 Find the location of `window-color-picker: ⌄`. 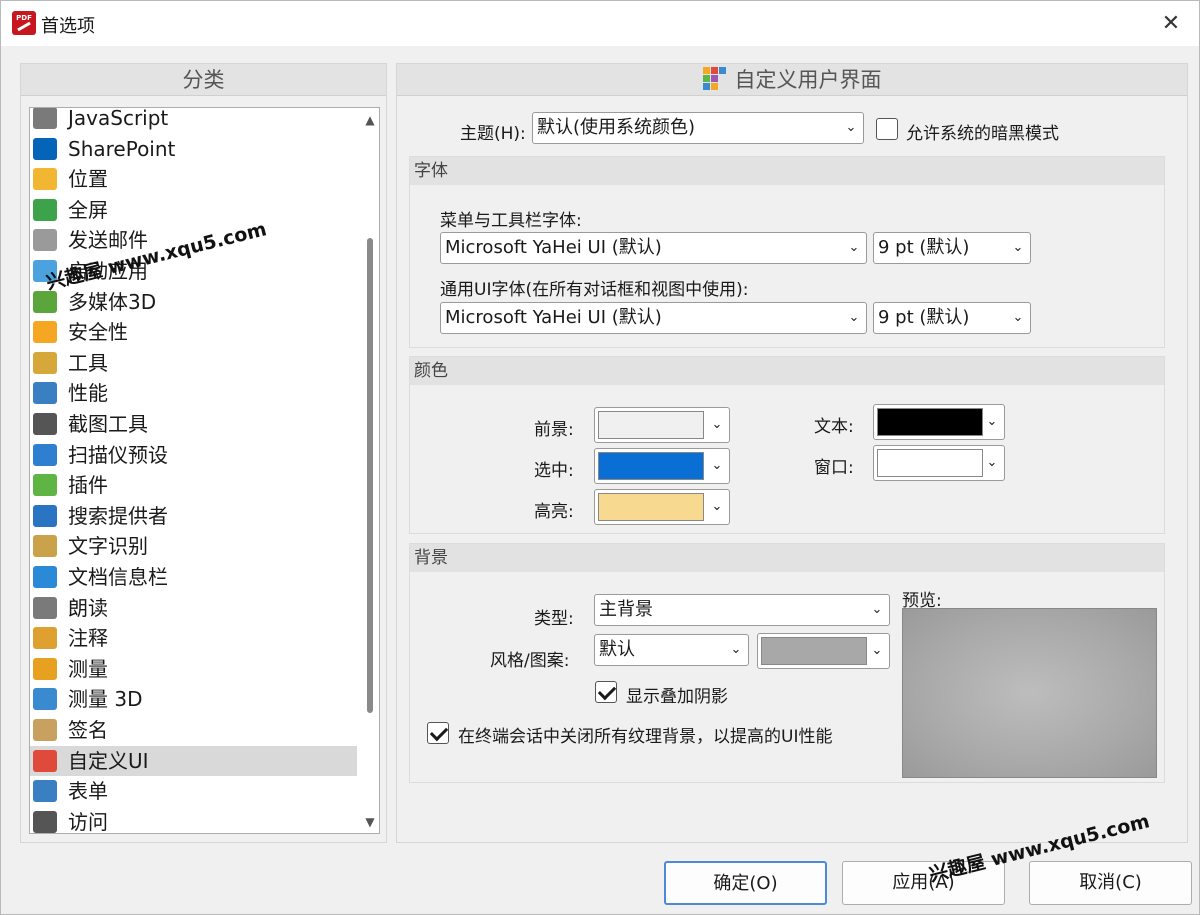

window-color-picker: ⌄ is located at coordinates (939, 463).